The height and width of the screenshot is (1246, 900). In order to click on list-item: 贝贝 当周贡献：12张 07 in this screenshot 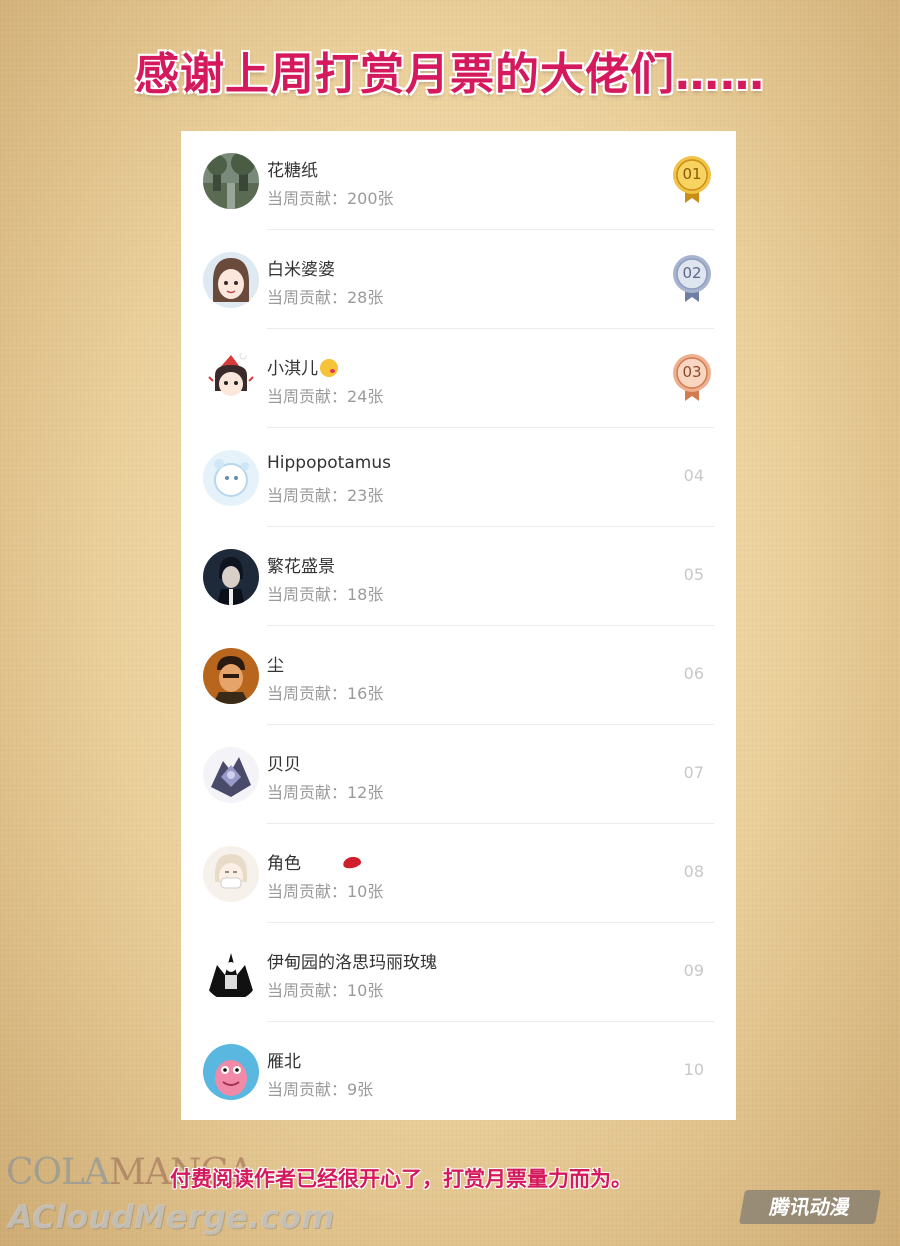, I will do `click(458, 774)`.